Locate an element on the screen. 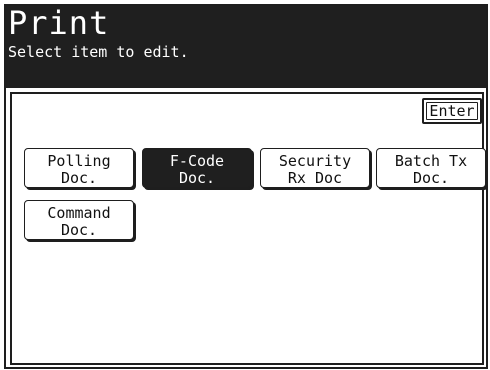 Image resolution: width=490 pixels, height=370 pixels. security-rx-doc-button: Security Rx Doc is located at coordinates (315, 168).